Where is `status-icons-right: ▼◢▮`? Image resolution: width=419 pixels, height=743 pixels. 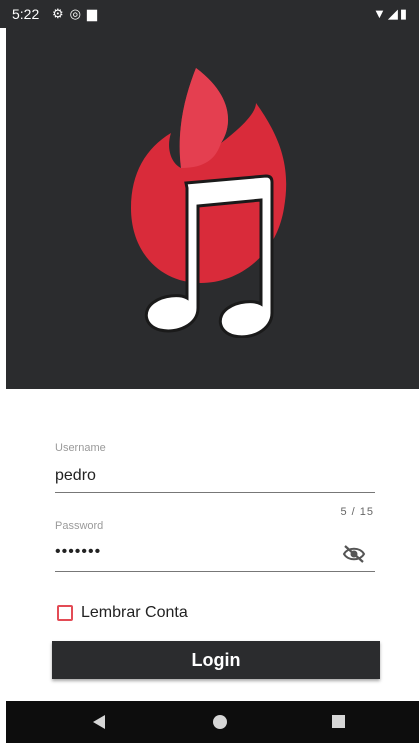 status-icons-right: ▼◢▮ is located at coordinates (391, 14).